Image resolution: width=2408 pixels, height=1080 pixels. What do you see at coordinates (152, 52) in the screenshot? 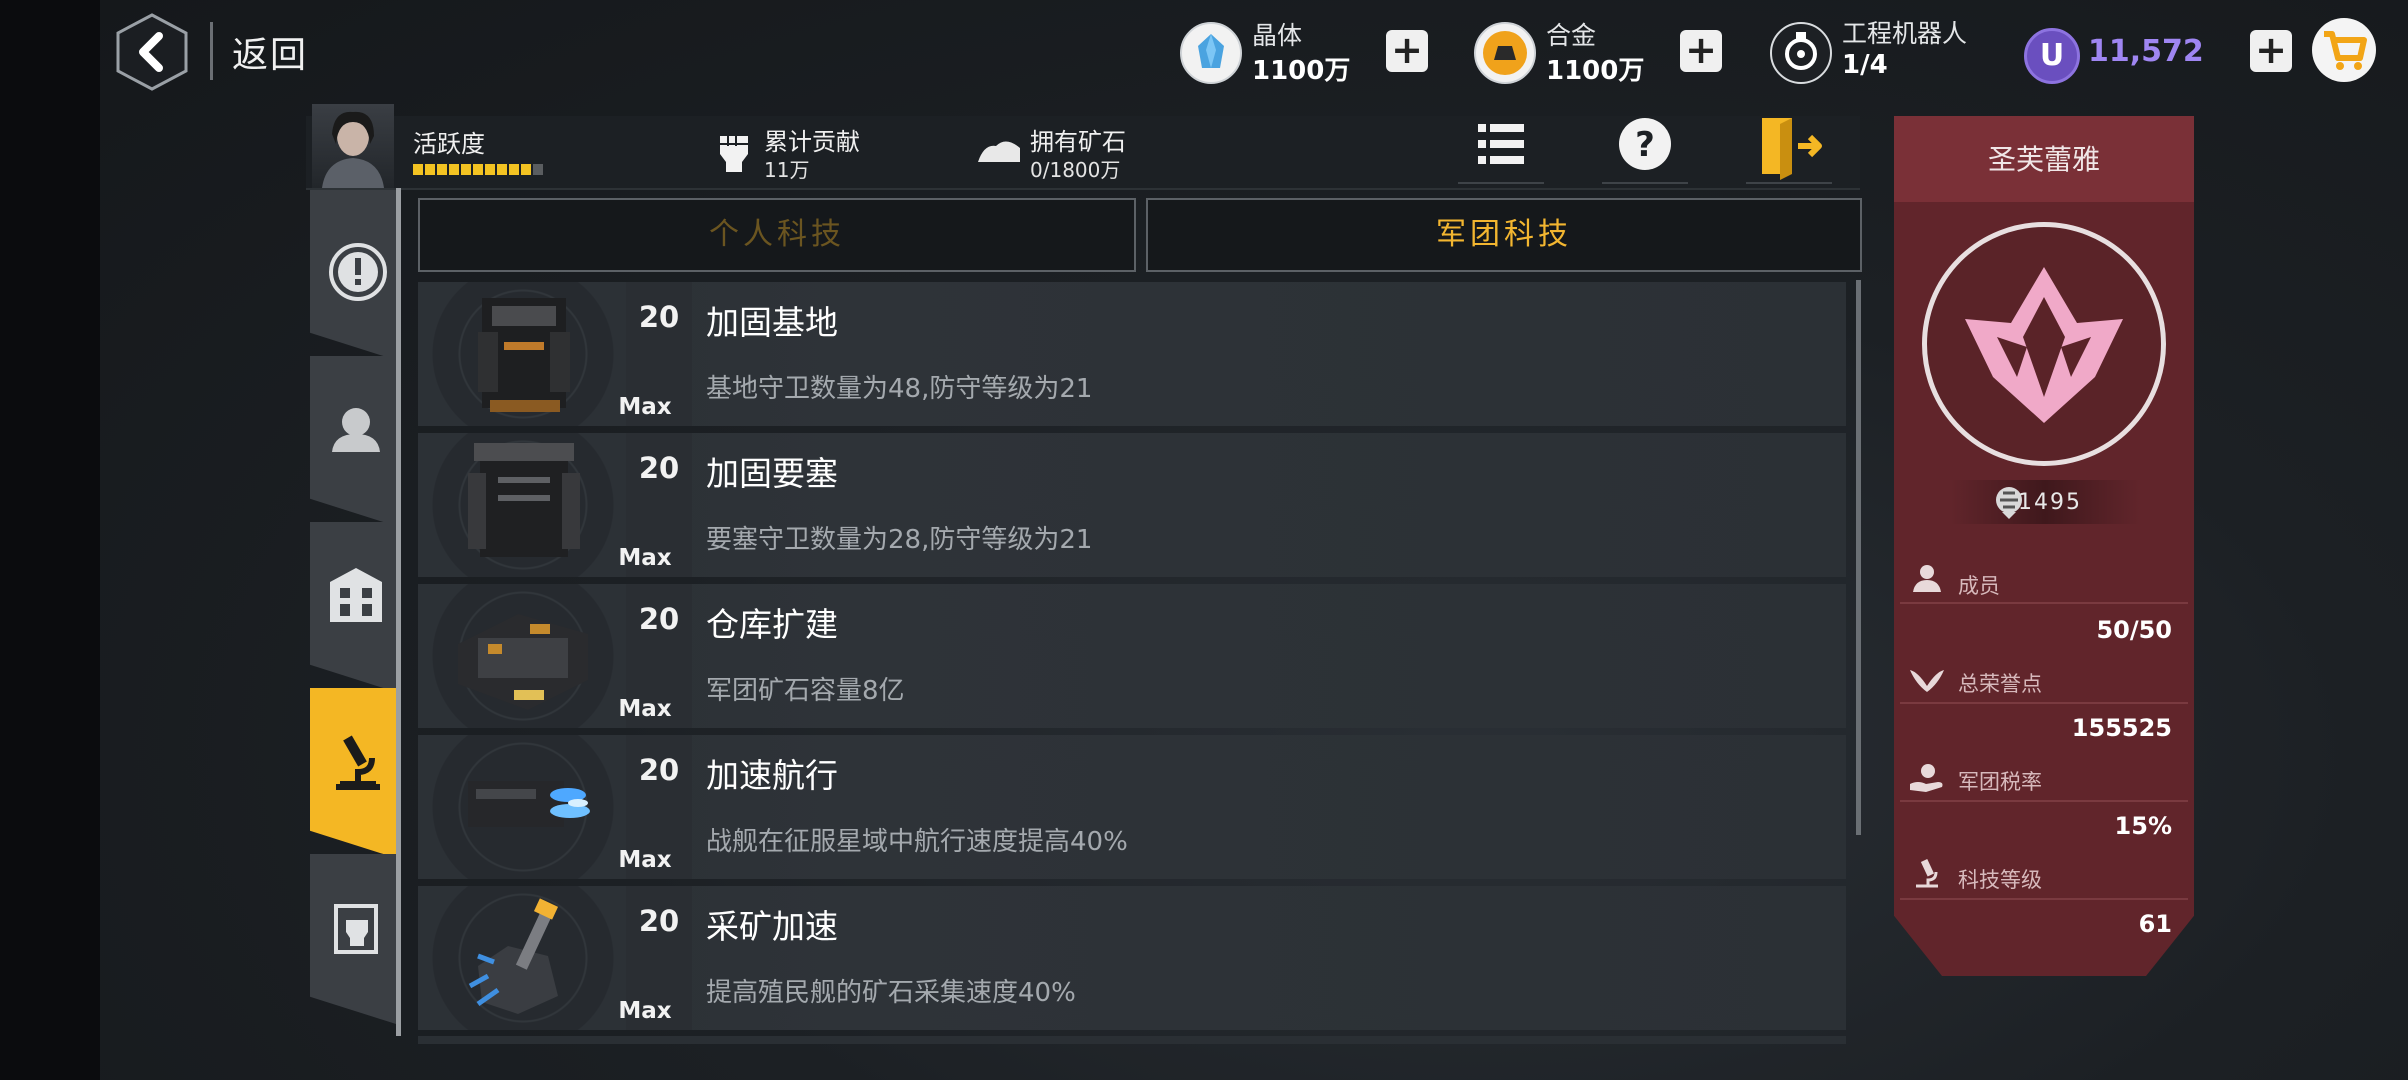
I see `back-button` at bounding box center [152, 52].